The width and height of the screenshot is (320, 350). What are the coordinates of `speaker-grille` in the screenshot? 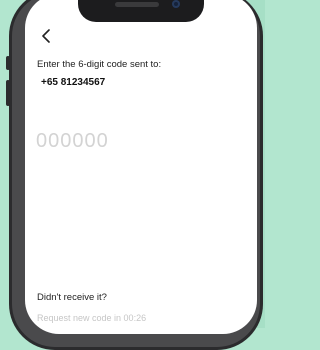 It's located at (137, 4).